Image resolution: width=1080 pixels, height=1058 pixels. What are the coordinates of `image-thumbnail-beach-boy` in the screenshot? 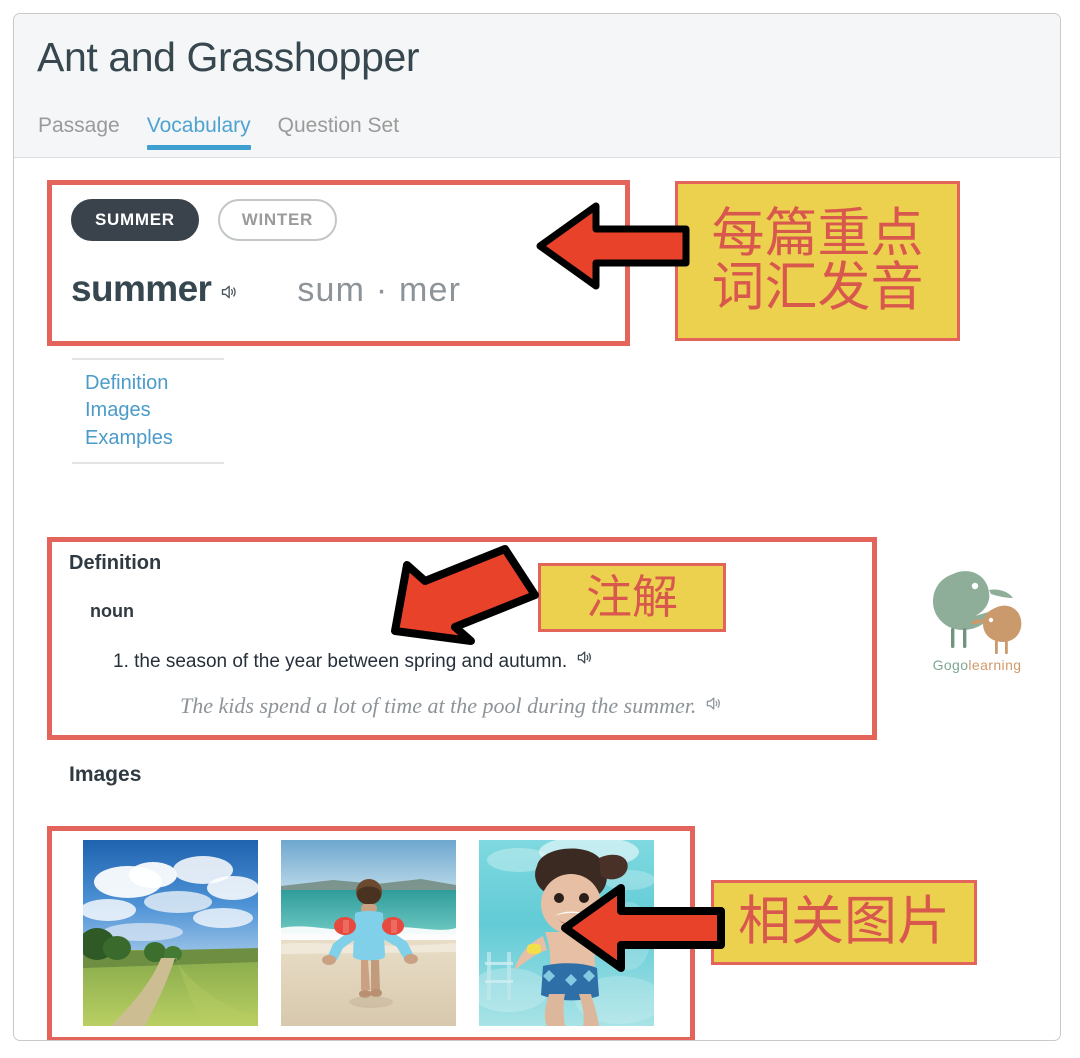 It's located at (368, 933).